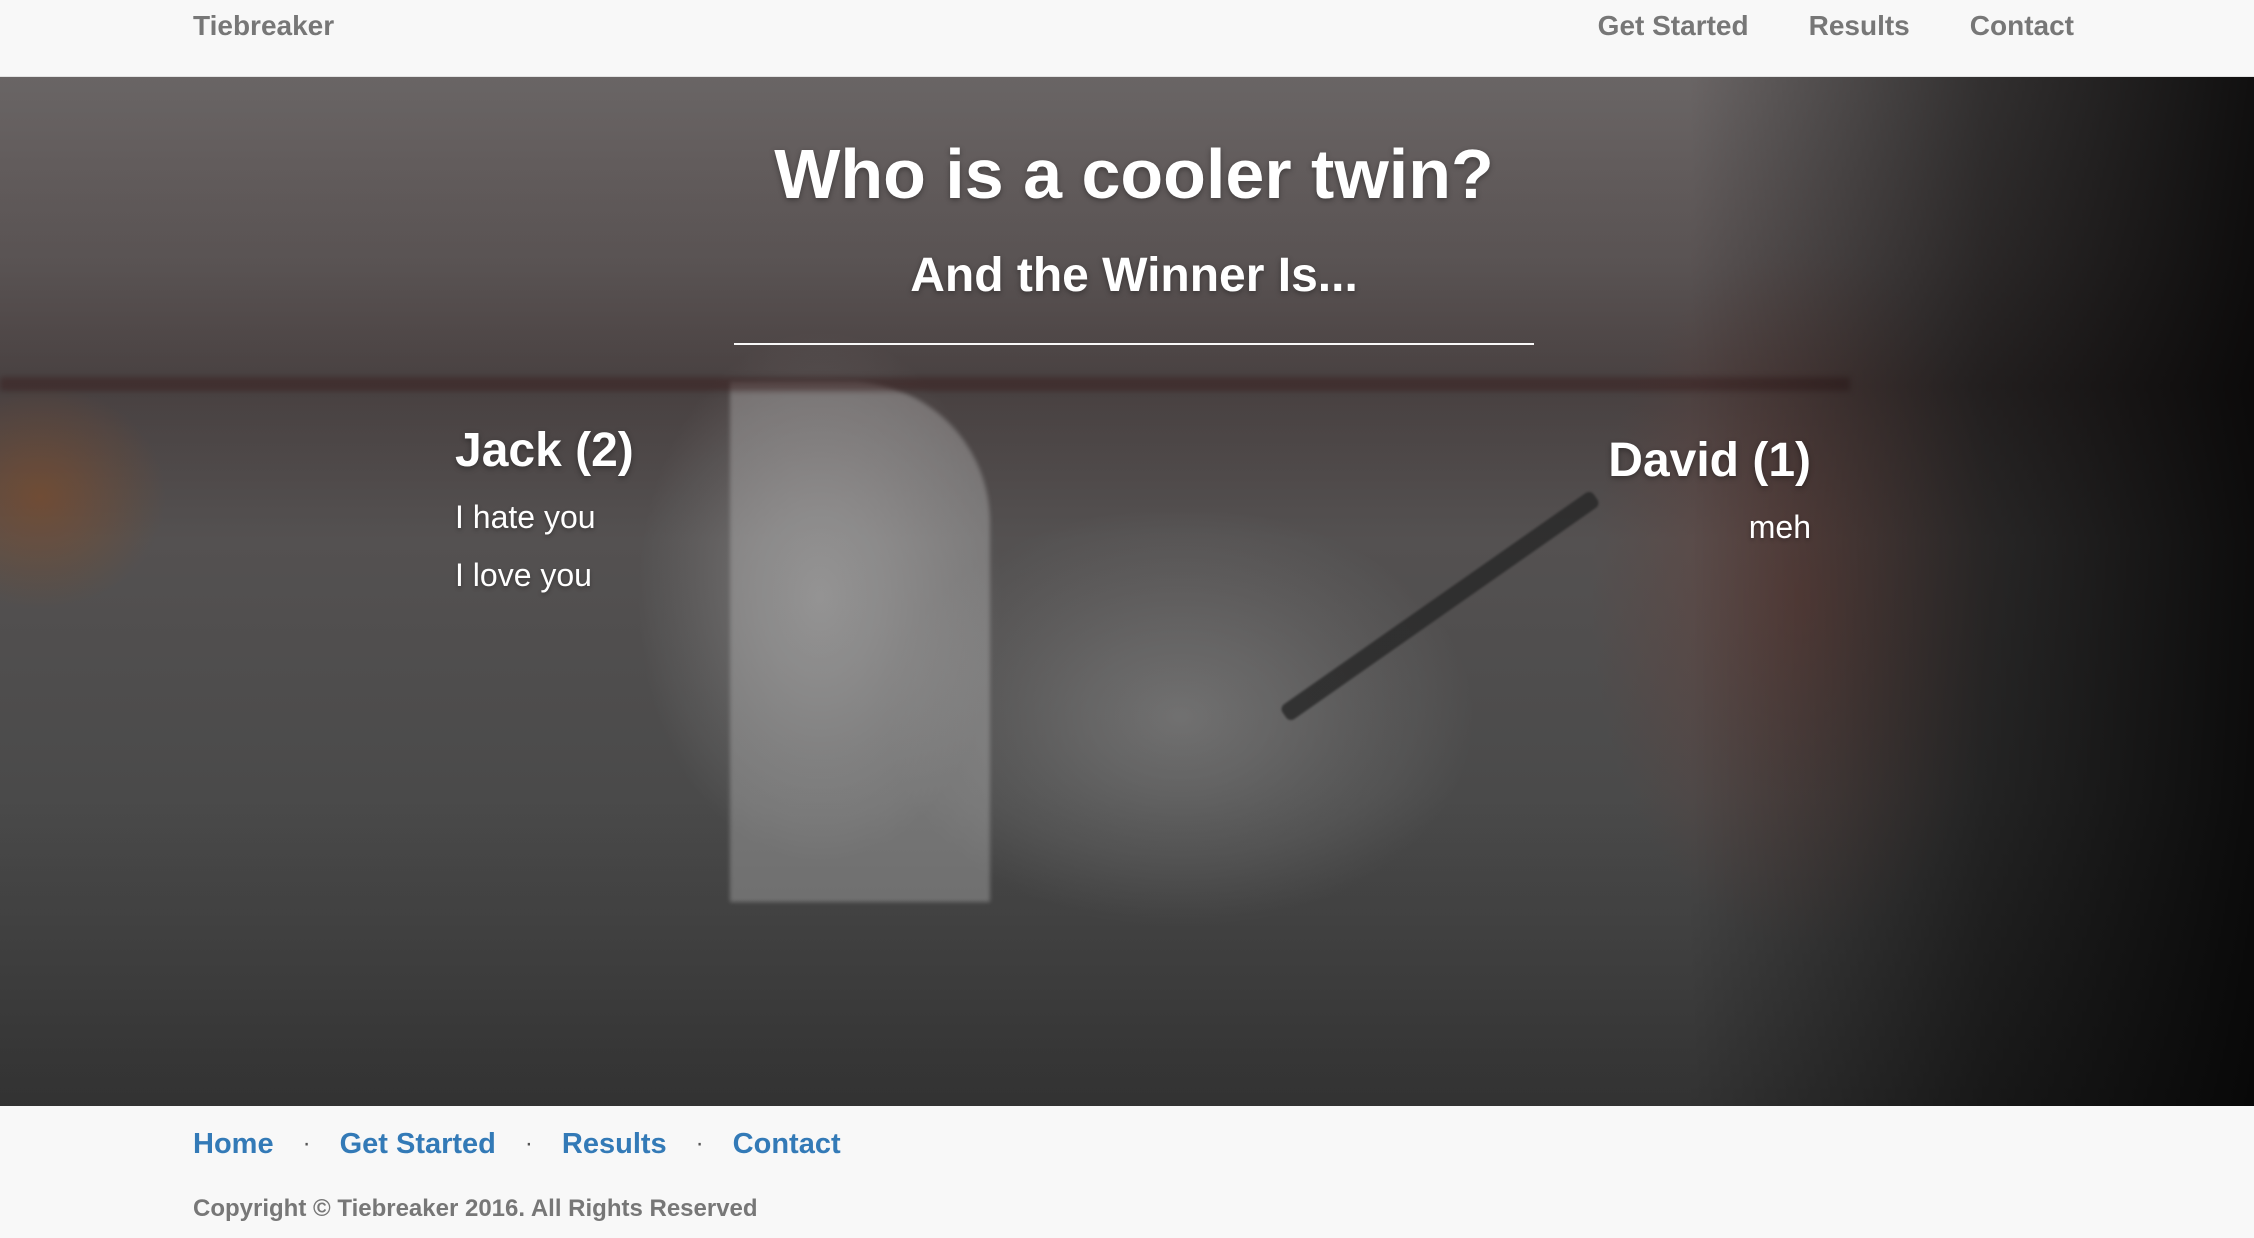 The image size is (2254, 1238). What do you see at coordinates (1709, 460) in the screenshot?
I see `candidate-name: David (1)` at bounding box center [1709, 460].